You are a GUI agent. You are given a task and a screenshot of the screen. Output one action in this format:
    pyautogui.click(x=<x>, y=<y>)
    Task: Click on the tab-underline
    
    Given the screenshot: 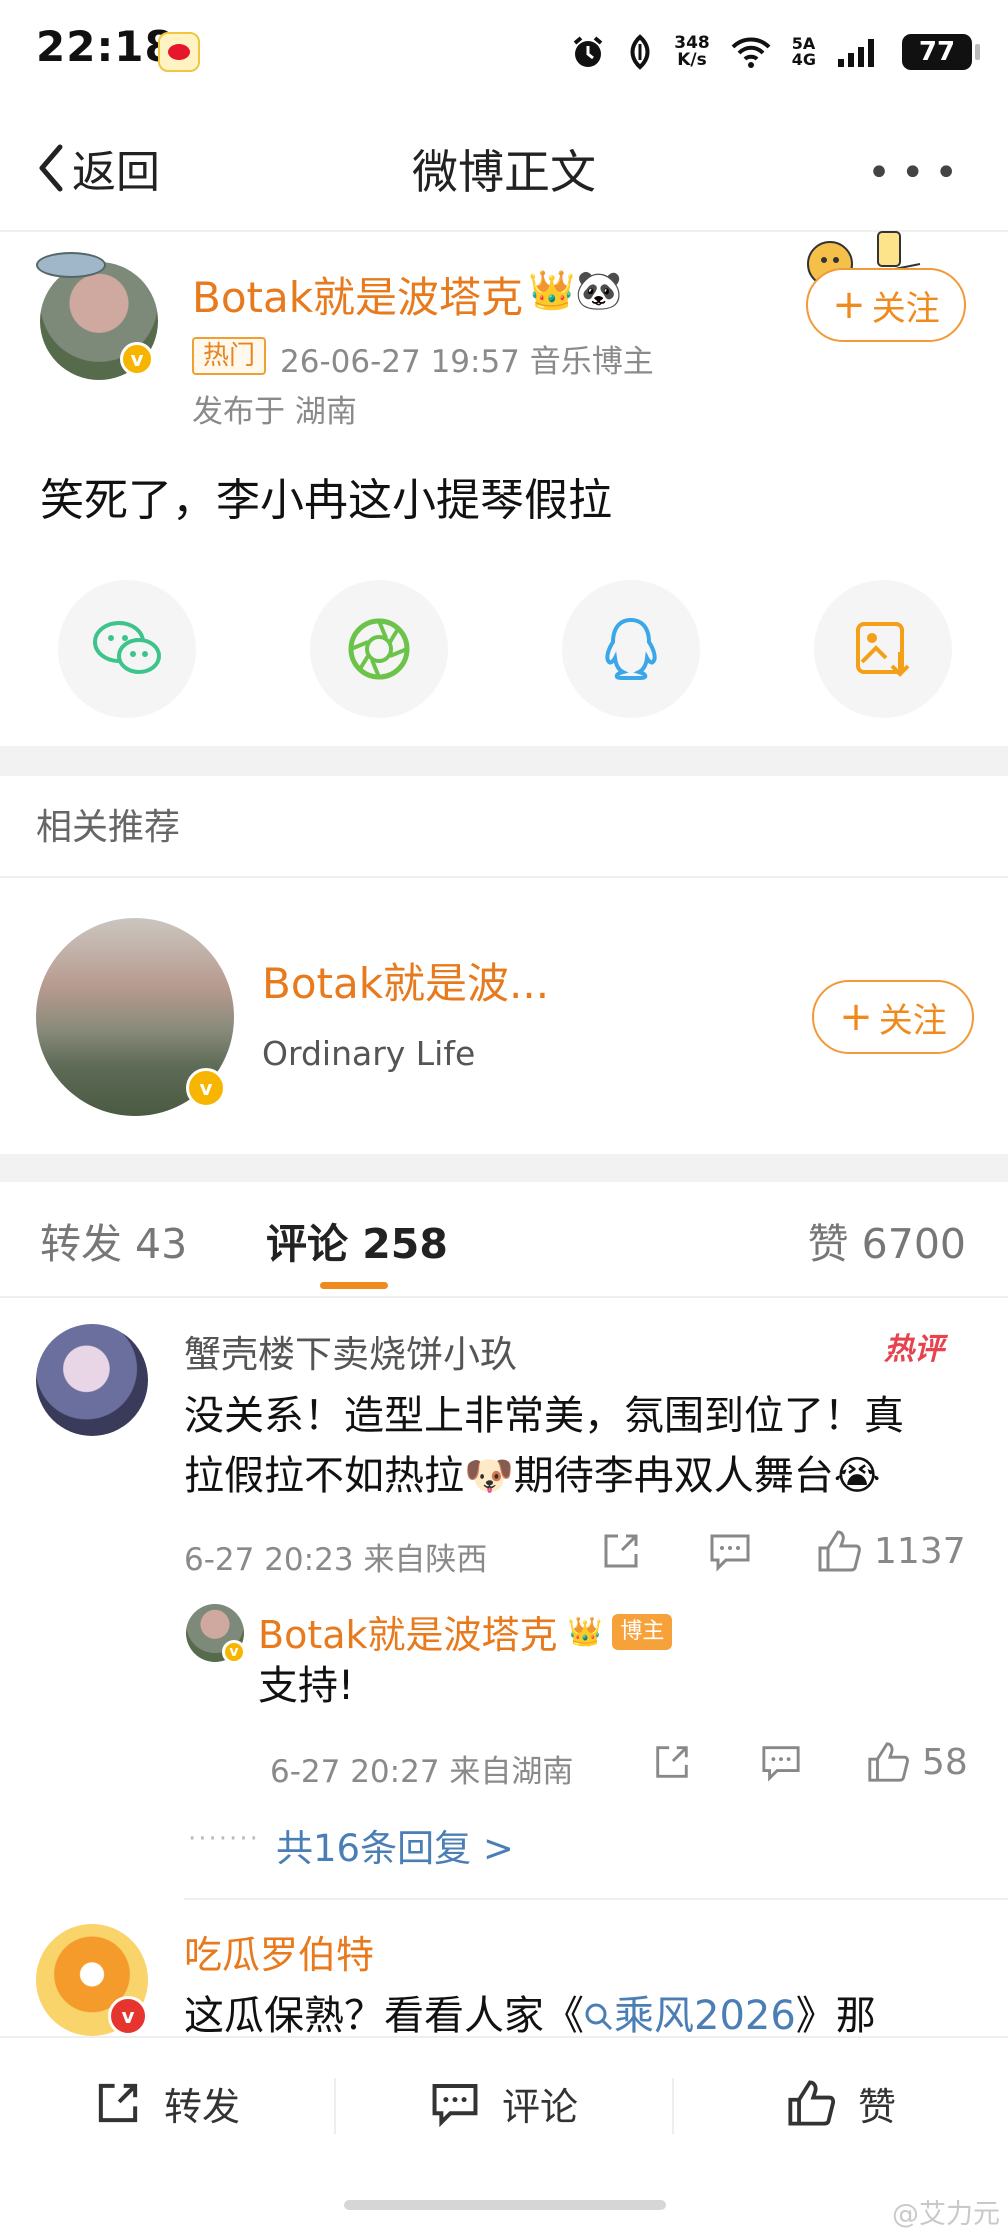 What is the action you would take?
    pyautogui.click(x=354, y=1285)
    